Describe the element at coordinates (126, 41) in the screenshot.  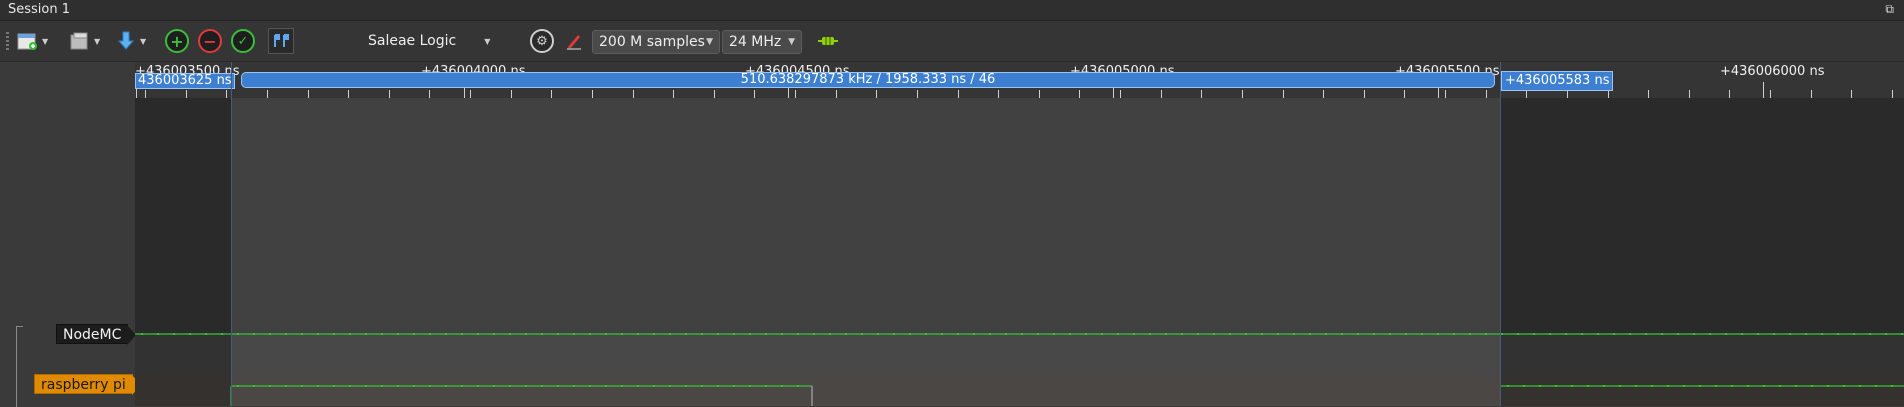
I see `download-icon` at that location.